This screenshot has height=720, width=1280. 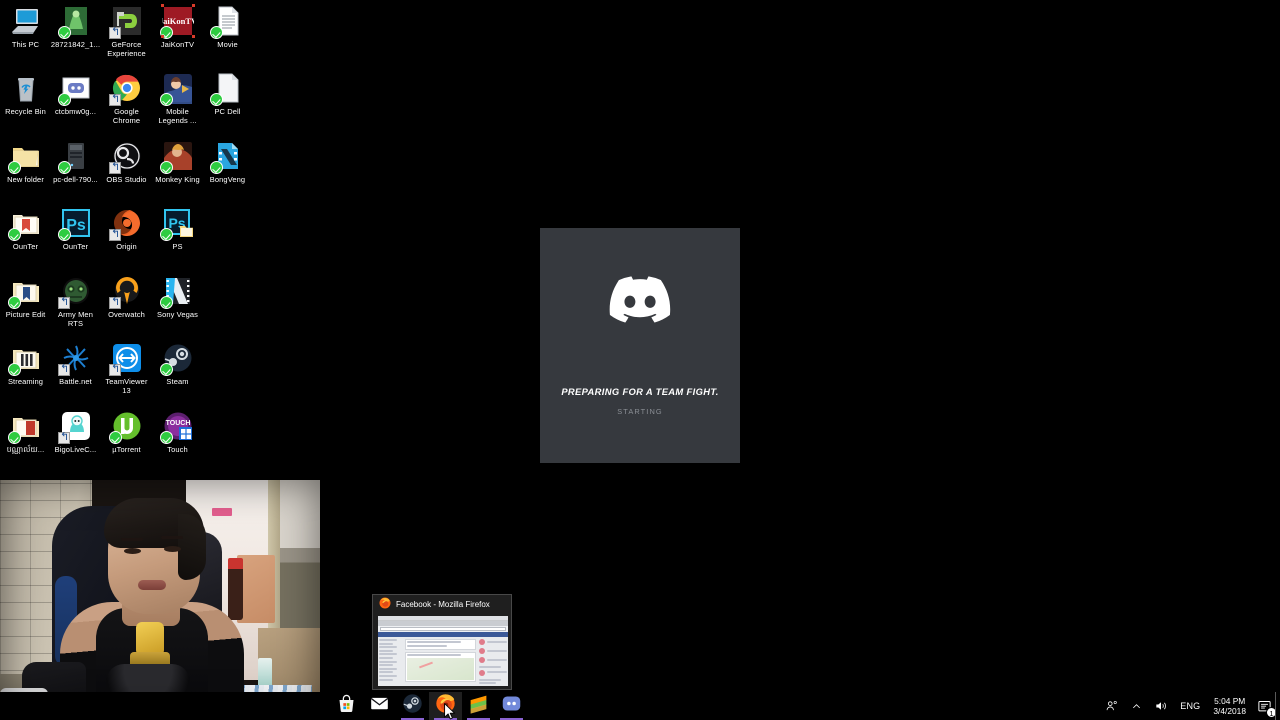 I want to click on desktop-icon-label: PS, so click(x=177, y=246).